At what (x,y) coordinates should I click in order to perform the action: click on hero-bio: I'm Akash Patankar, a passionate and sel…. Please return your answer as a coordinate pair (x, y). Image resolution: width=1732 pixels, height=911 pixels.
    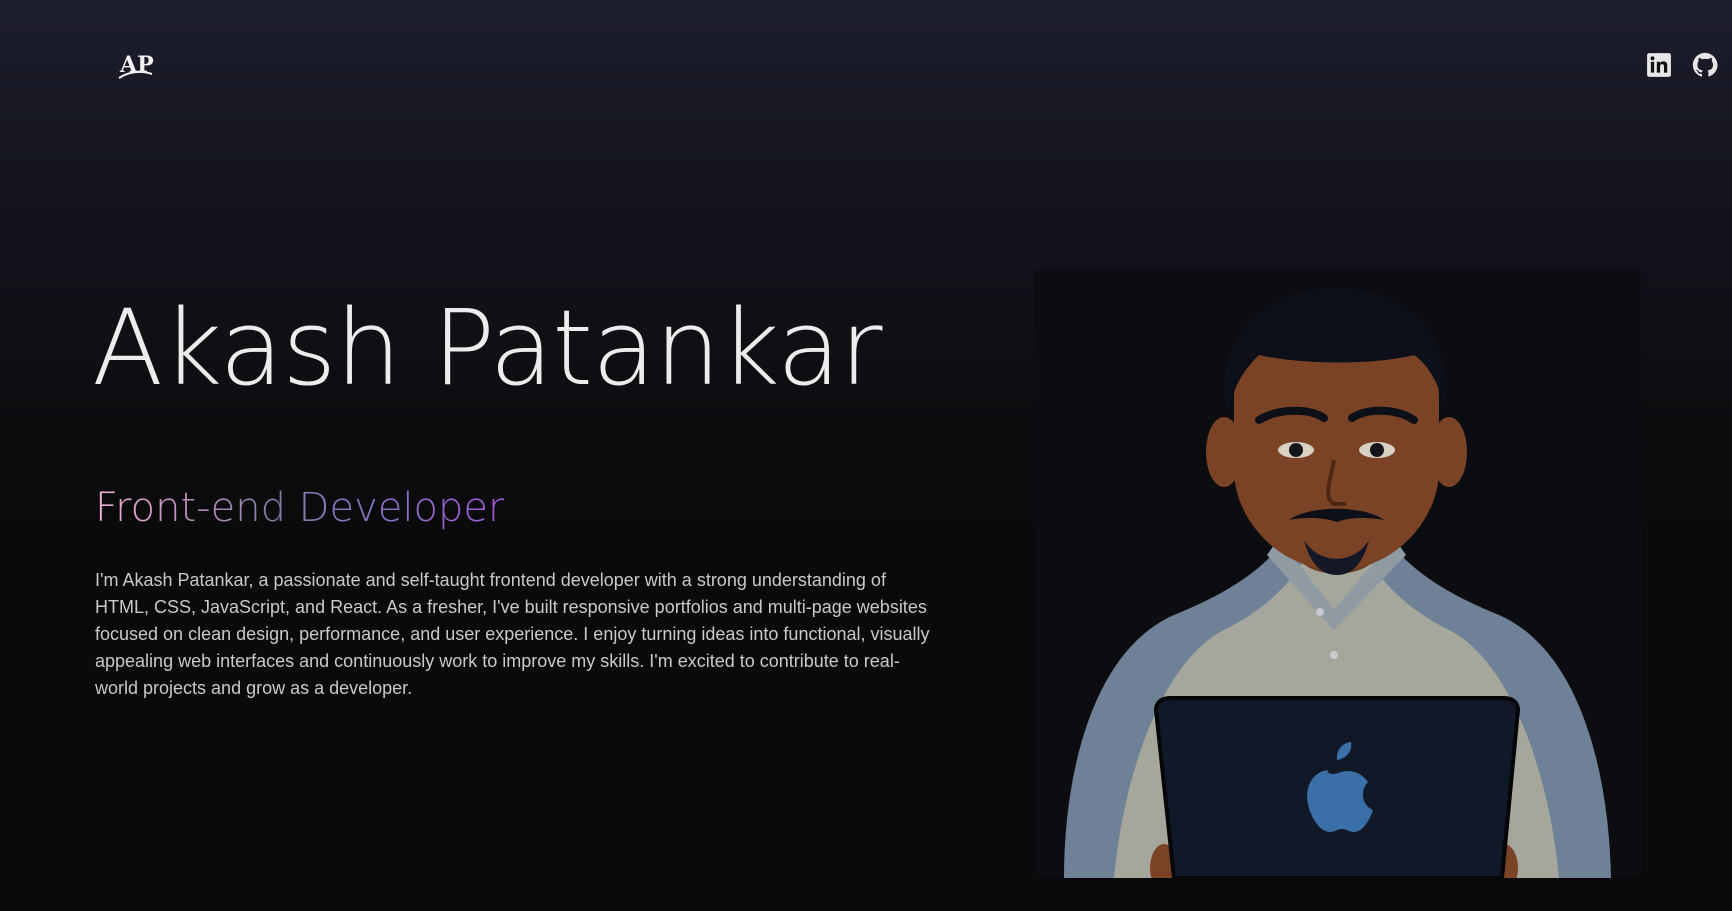
    Looking at the image, I should click on (512, 634).